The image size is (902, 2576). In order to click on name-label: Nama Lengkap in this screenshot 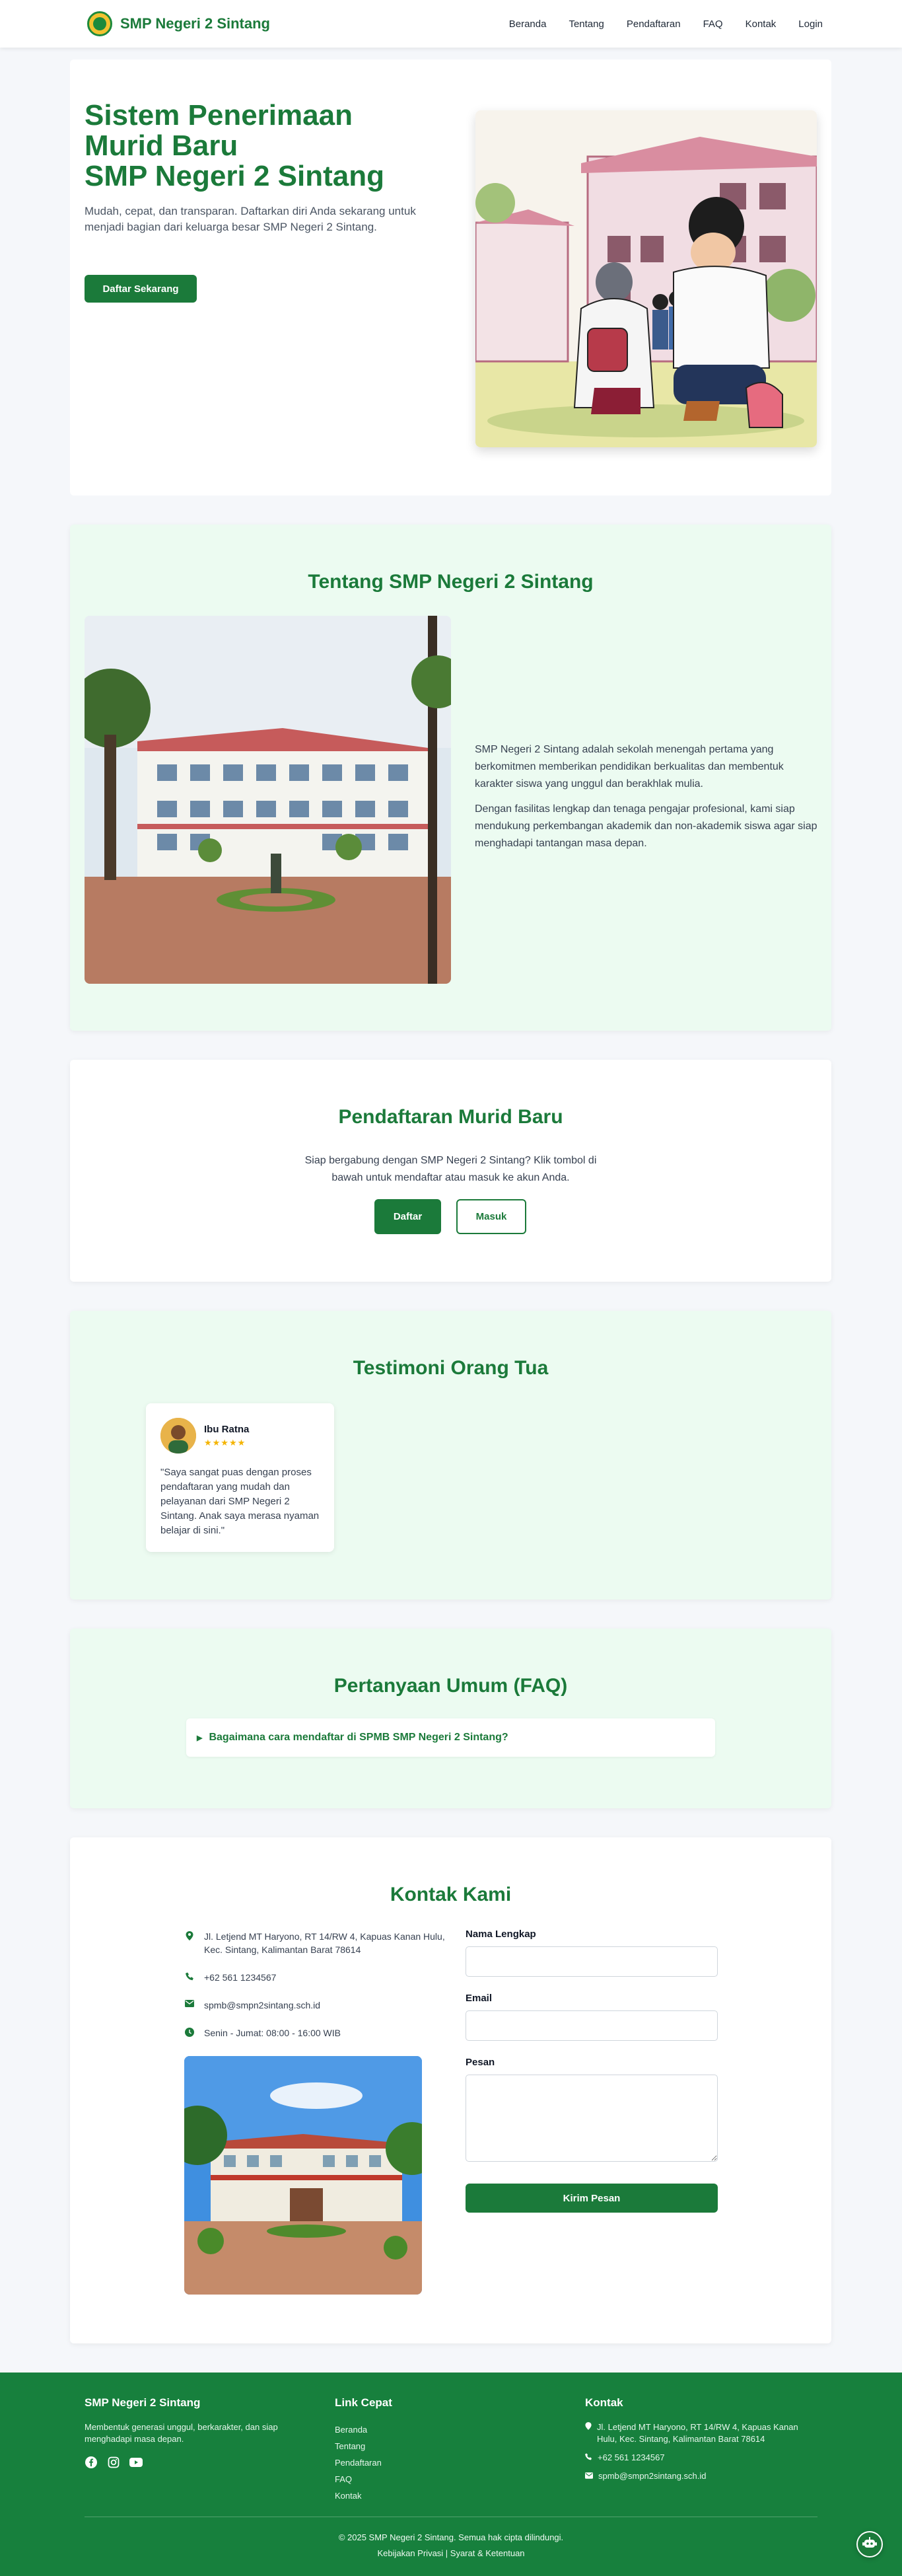, I will do `click(501, 1934)`.